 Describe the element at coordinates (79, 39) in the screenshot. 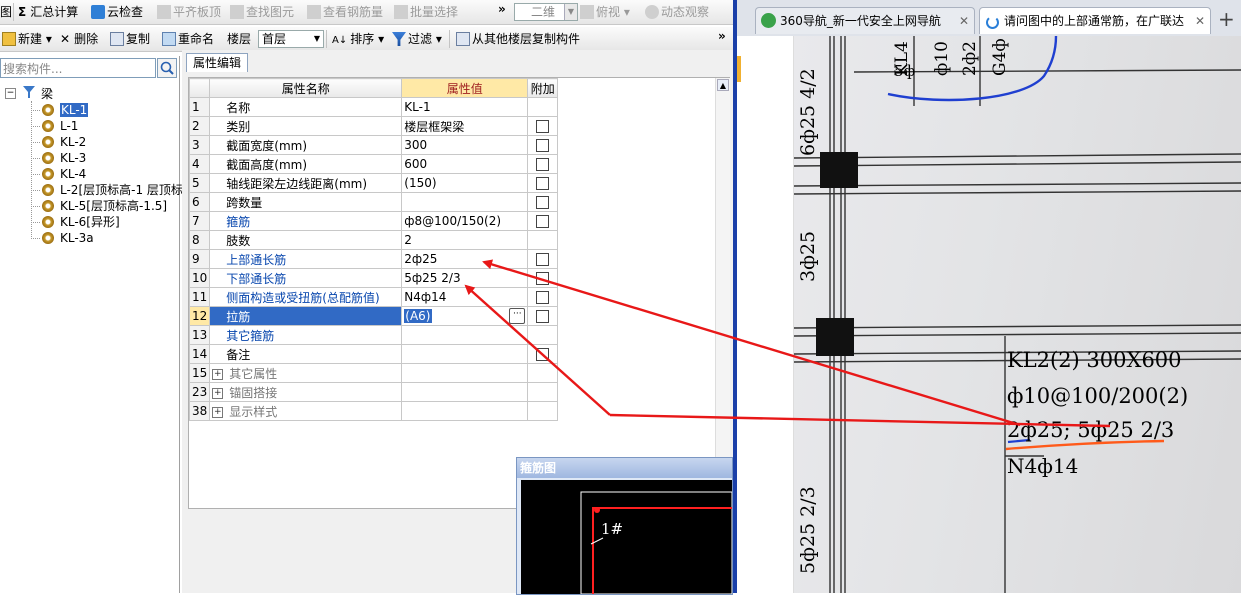

I see `delete-button: ✕ 删除` at that location.